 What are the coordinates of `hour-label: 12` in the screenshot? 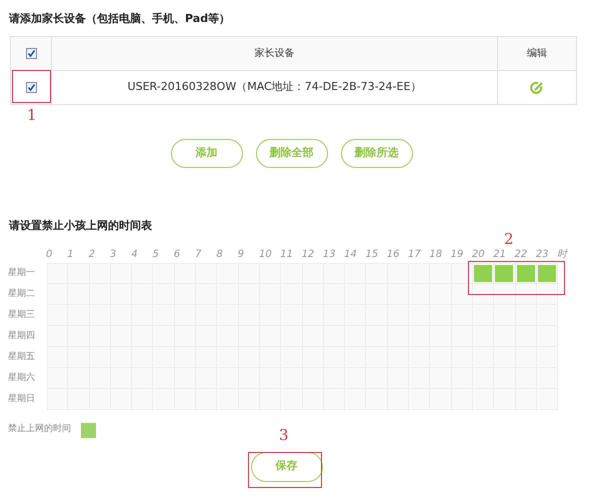 It's located at (309, 255).